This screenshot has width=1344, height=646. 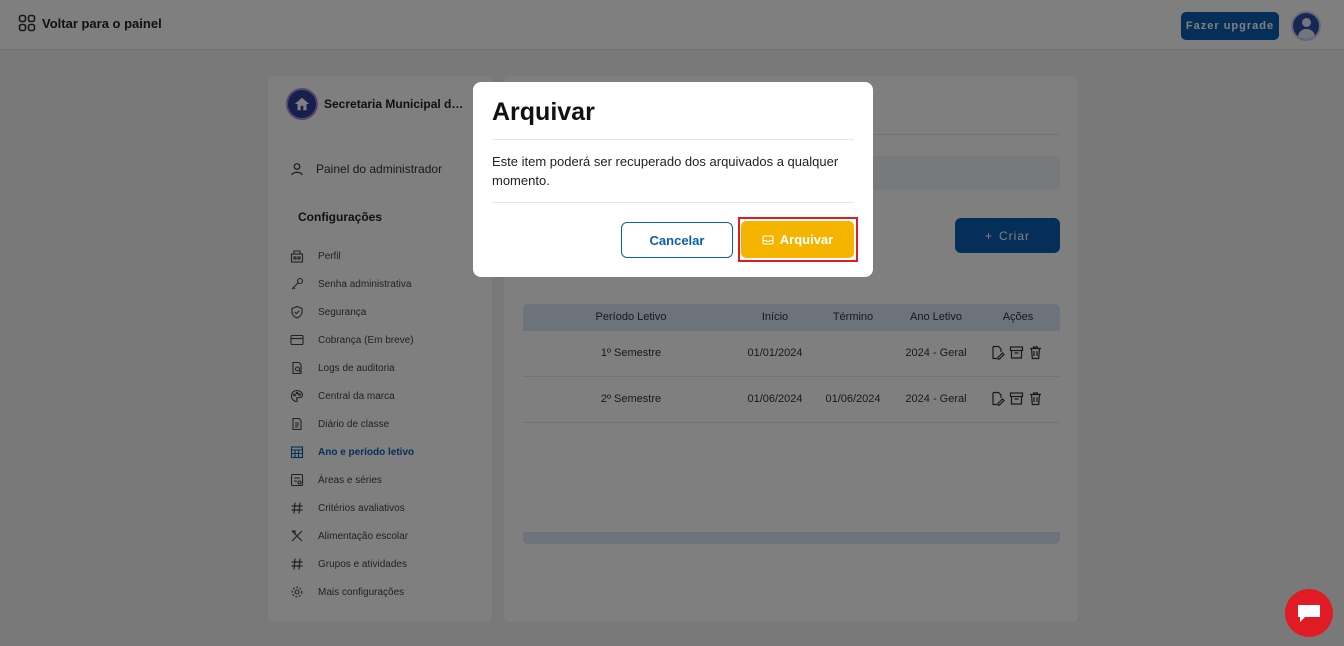 What do you see at coordinates (806, 239) in the screenshot?
I see `archive-button-label: Arquivar` at bounding box center [806, 239].